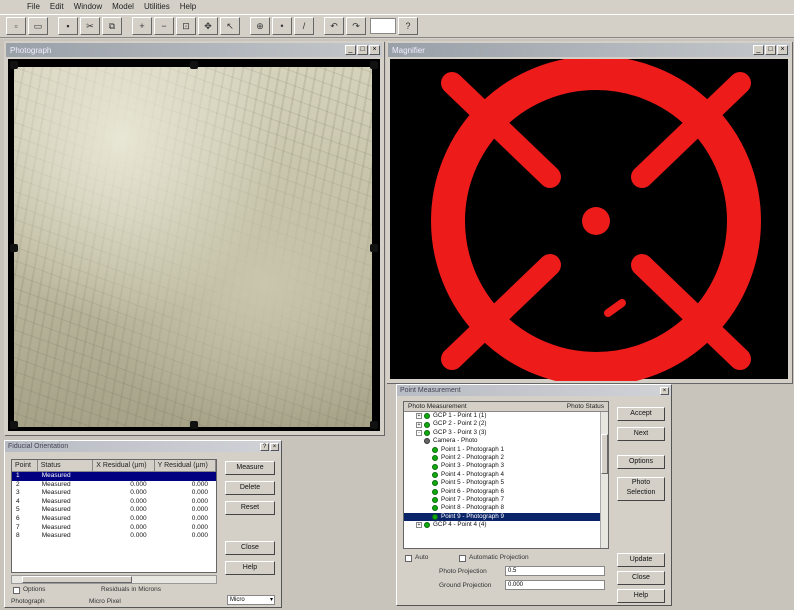 The image size is (794, 610). I want to click on menu-edit: Edit, so click(57, 6).